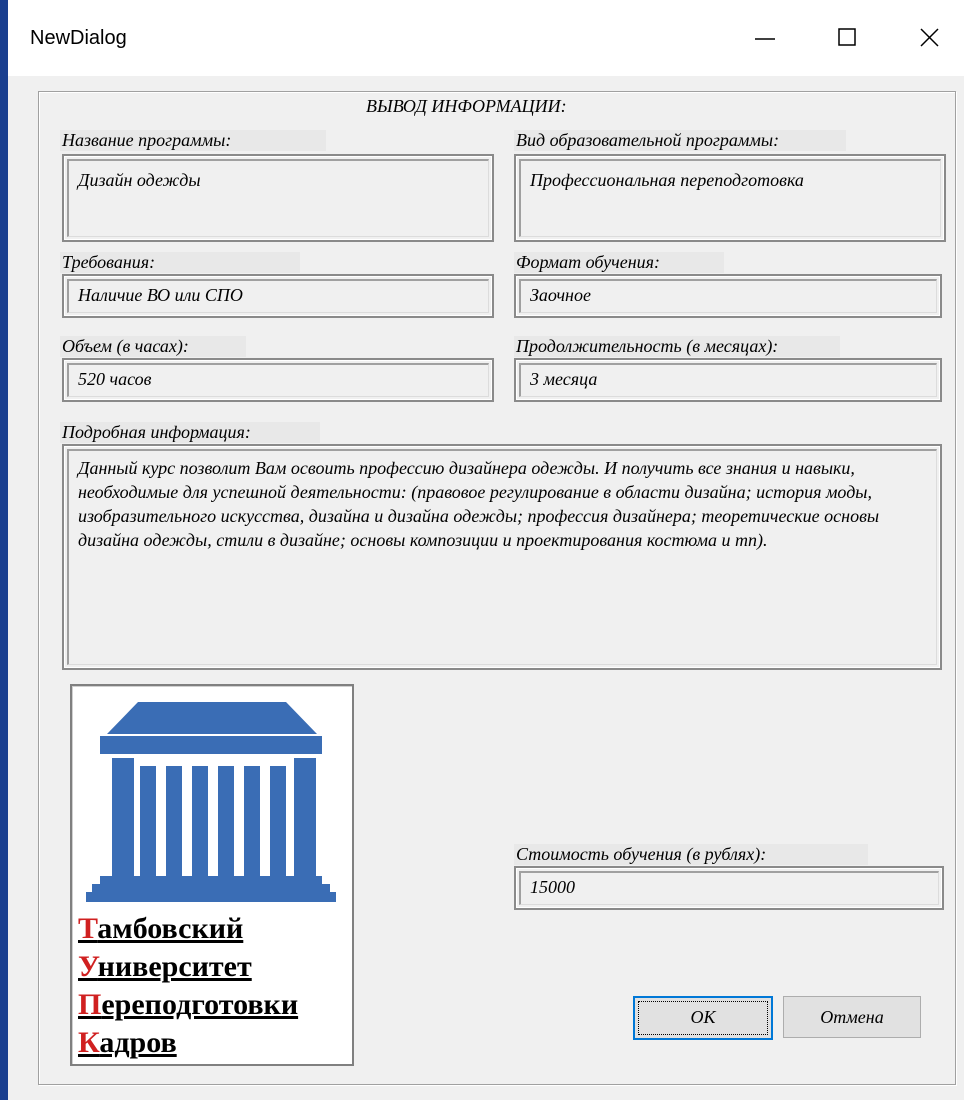 The width and height of the screenshot is (964, 1100). I want to click on window-title: NewDialog, so click(78, 38).